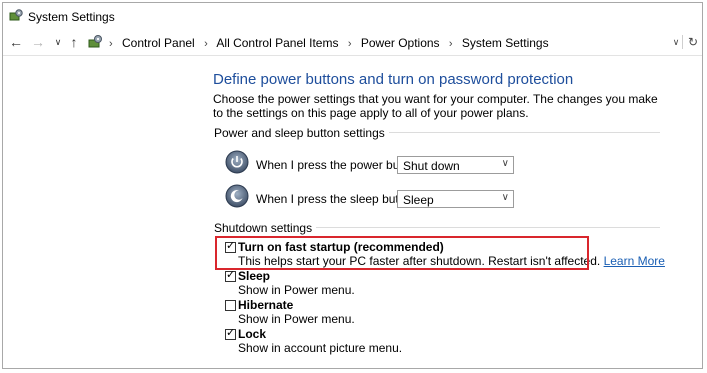 This screenshot has width=707, height=373. Describe the element at coordinates (301, 133) in the screenshot. I see `power-group-label: Power and sleep button settings` at that location.